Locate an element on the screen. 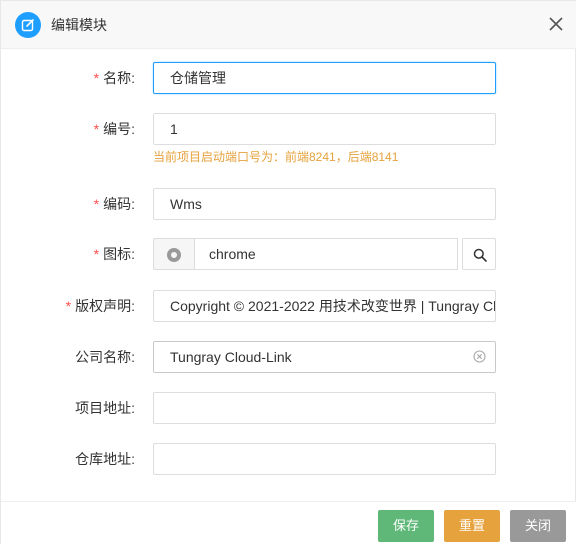 This screenshot has height=544, width=576. chrome-icon is located at coordinates (174, 255).